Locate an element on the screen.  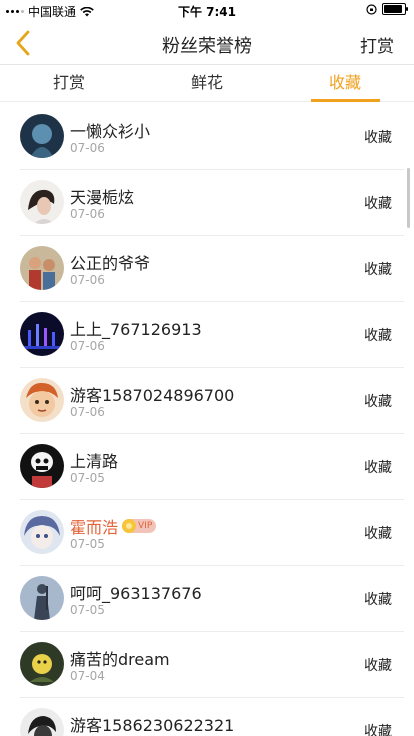
scrollbar is located at coordinates (408, 198).